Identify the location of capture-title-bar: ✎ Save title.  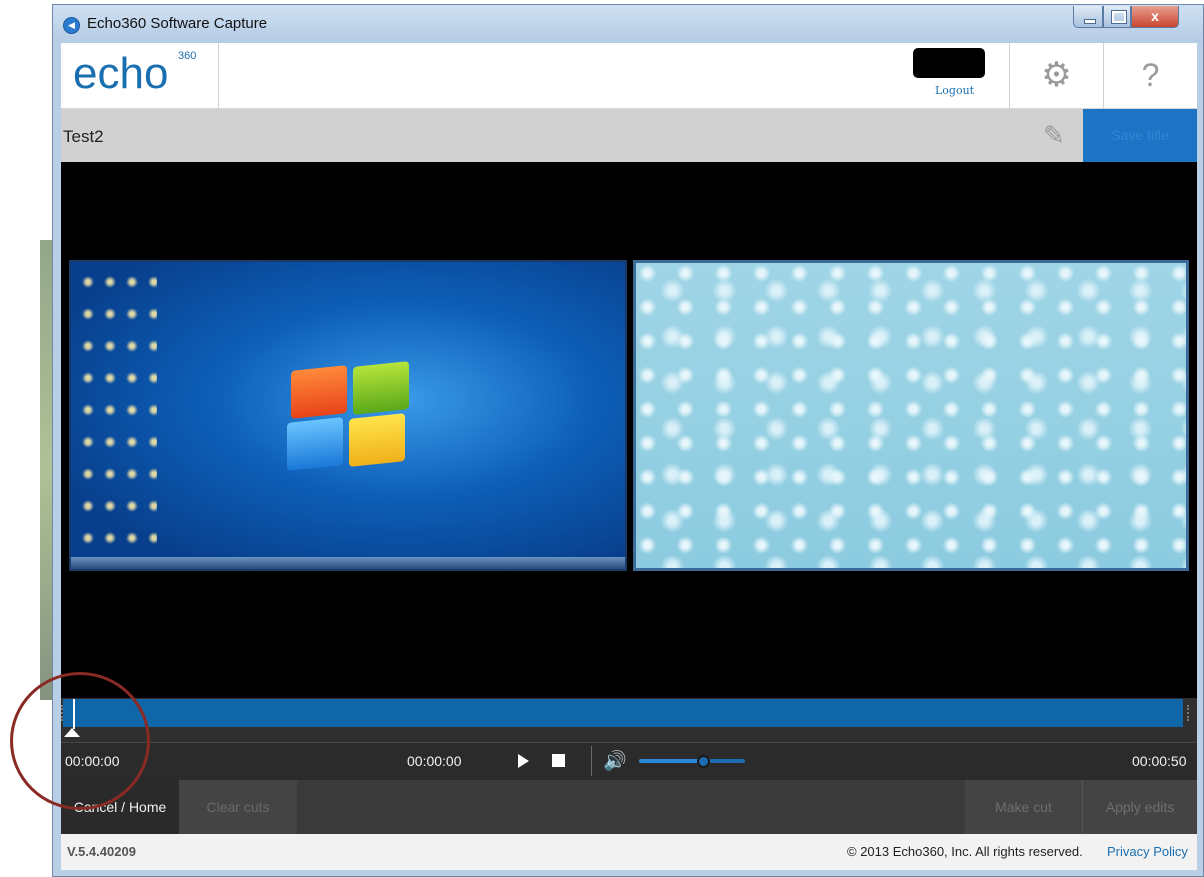
(629, 135).